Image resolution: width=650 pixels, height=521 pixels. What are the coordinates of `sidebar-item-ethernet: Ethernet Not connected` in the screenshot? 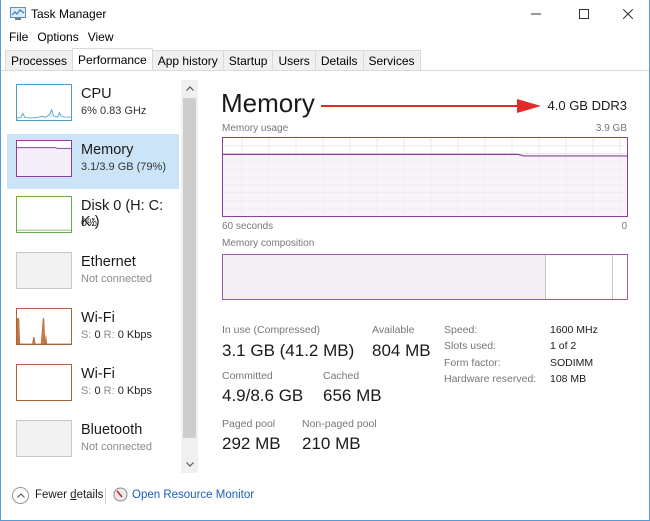 It's located at (93, 273).